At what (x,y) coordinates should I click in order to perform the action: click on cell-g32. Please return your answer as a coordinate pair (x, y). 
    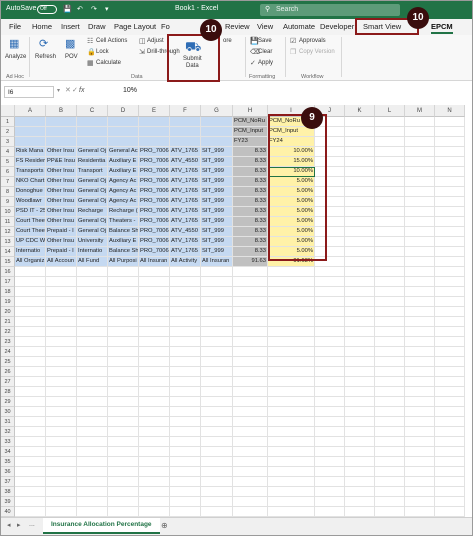
    Looking at the image, I should click on (217, 432).